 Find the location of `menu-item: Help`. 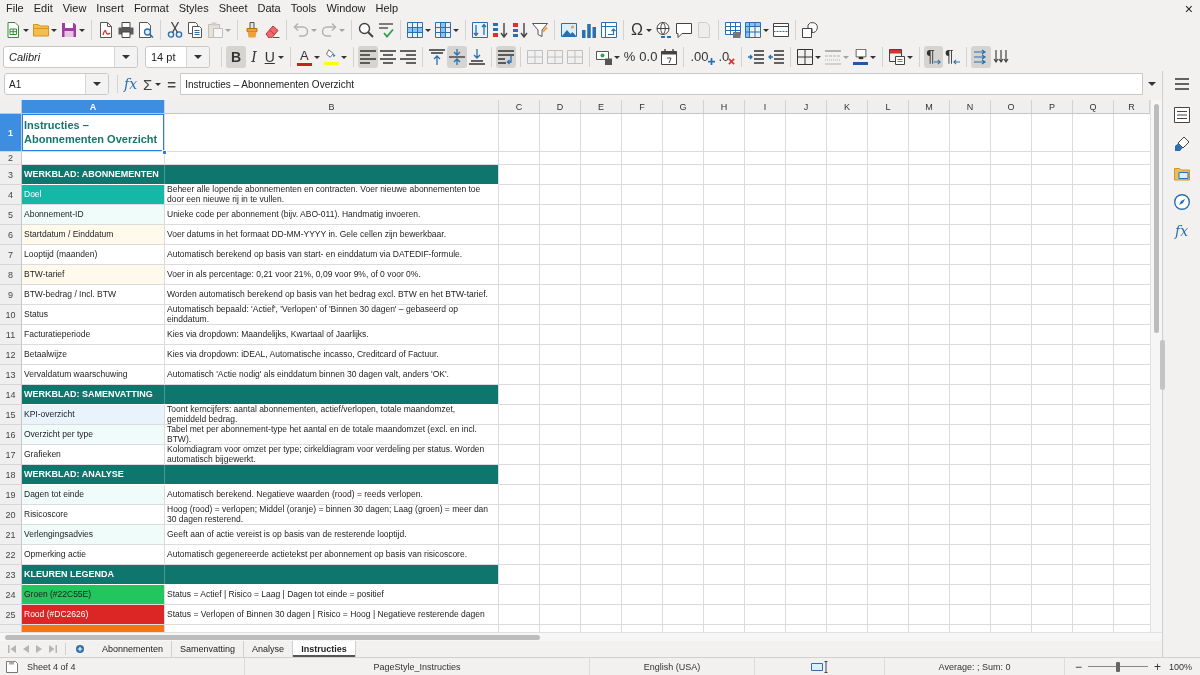

menu-item: Help is located at coordinates (387, 8).